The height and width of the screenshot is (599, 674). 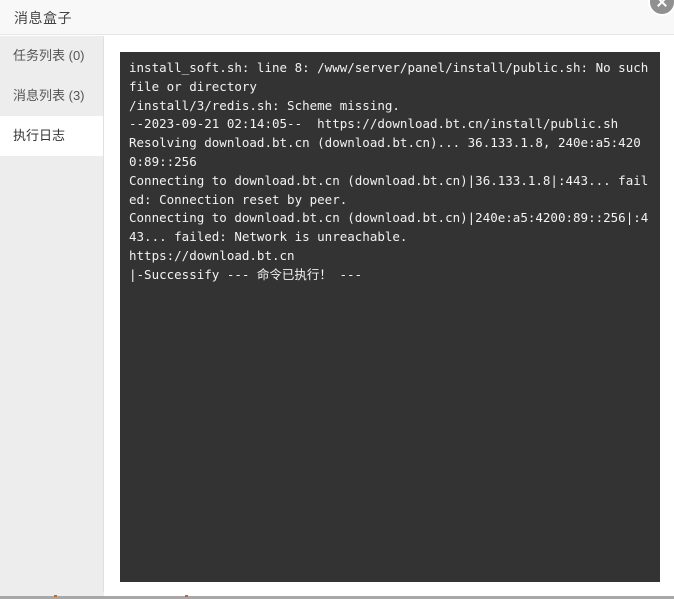 I want to click on dialog-header: 消息盒子, so click(x=337, y=17).